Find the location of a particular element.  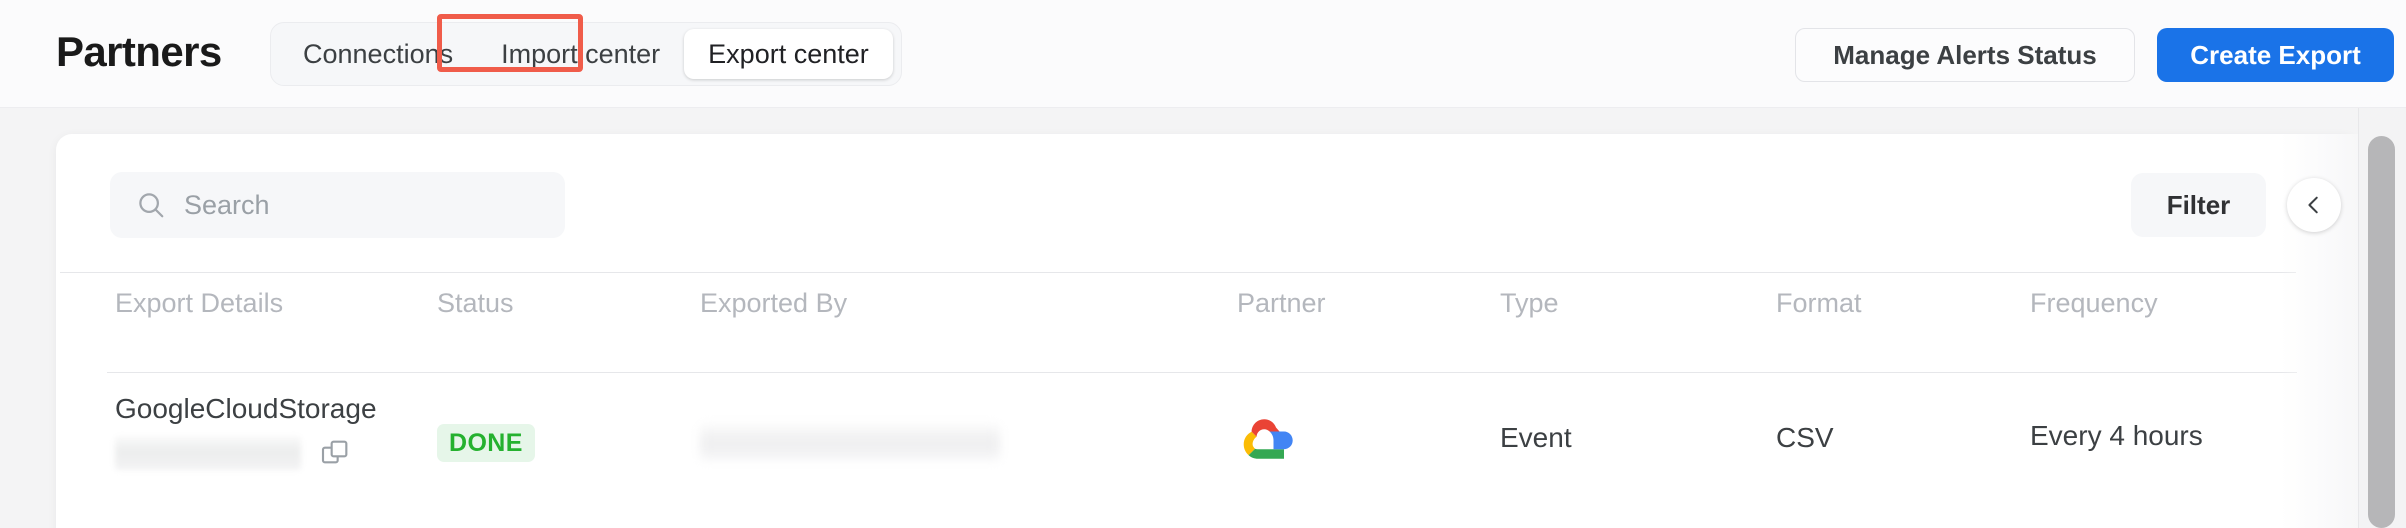

cell-exported-by-redacted-value is located at coordinates (850, 442).